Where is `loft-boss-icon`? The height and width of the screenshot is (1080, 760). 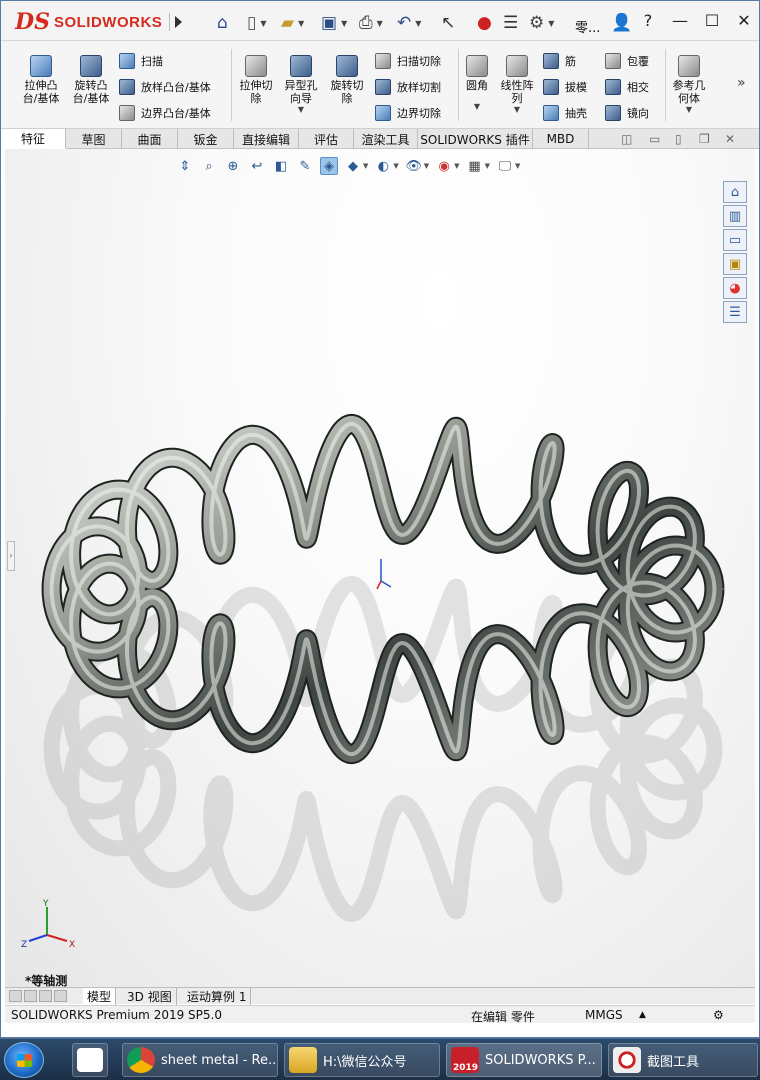
loft-boss-icon is located at coordinates (127, 87).